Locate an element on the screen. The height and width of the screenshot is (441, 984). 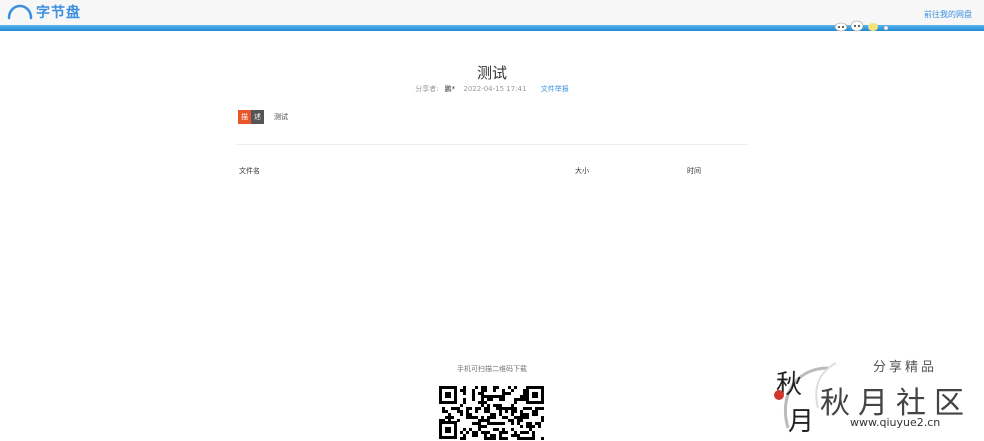
badge-right: 述 is located at coordinates (257, 117).